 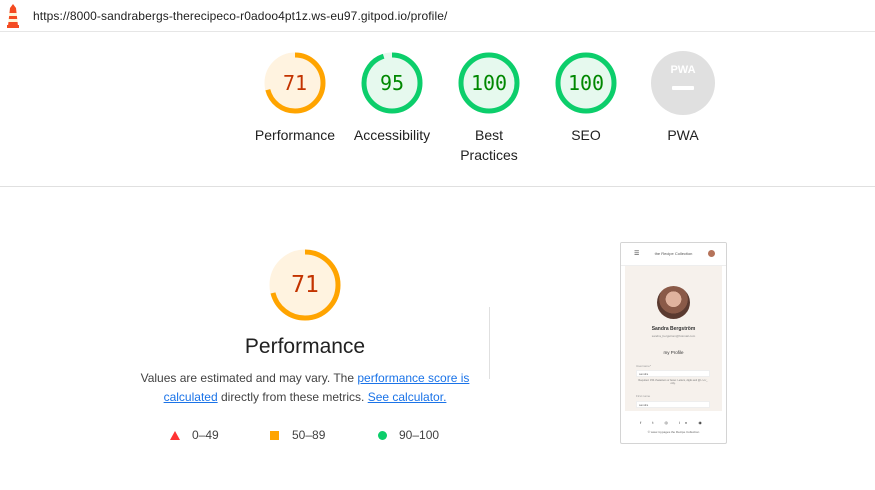 I want to click on gauge-score: 95, so click(x=392, y=83).